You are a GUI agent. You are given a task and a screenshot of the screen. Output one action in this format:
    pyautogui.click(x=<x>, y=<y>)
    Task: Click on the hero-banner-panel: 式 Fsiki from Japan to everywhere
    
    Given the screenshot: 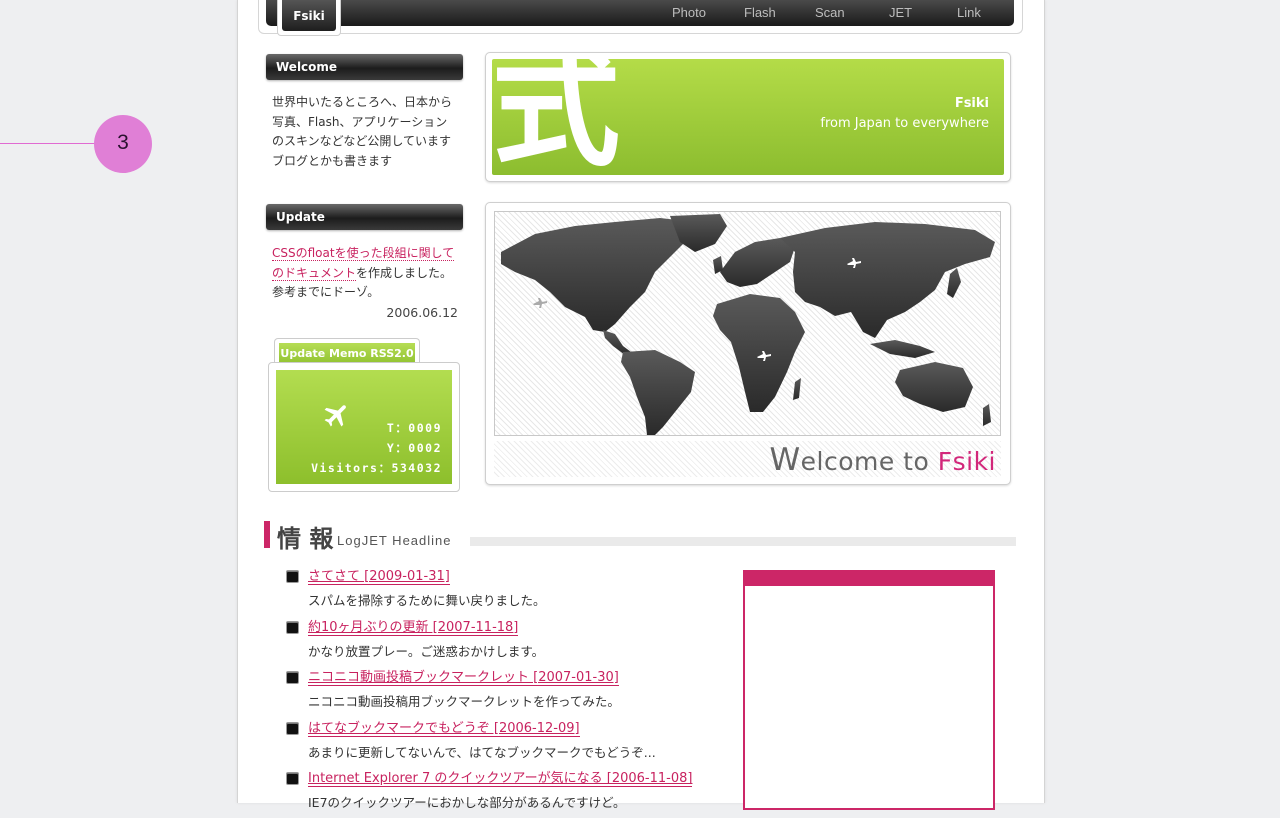 What is the action you would take?
    pyautogui.click(x=748, y=117)
    